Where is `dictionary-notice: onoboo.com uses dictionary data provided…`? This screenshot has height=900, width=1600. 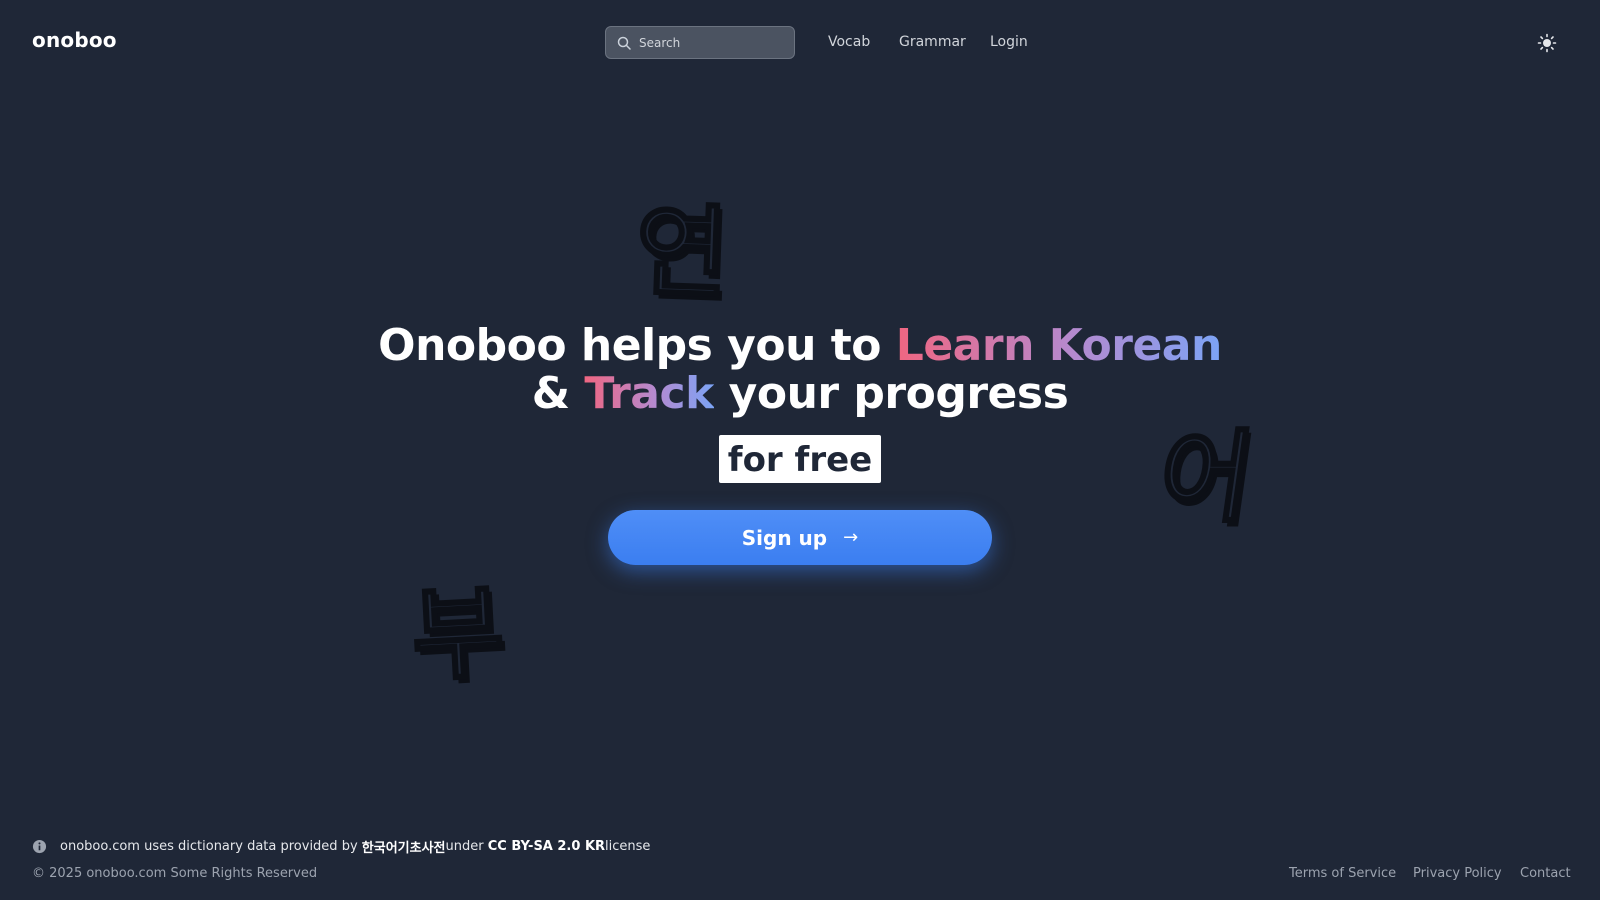
dictionary-notice: onoboo.com uses dictionary data provided… is located at coordinates (341, 846).